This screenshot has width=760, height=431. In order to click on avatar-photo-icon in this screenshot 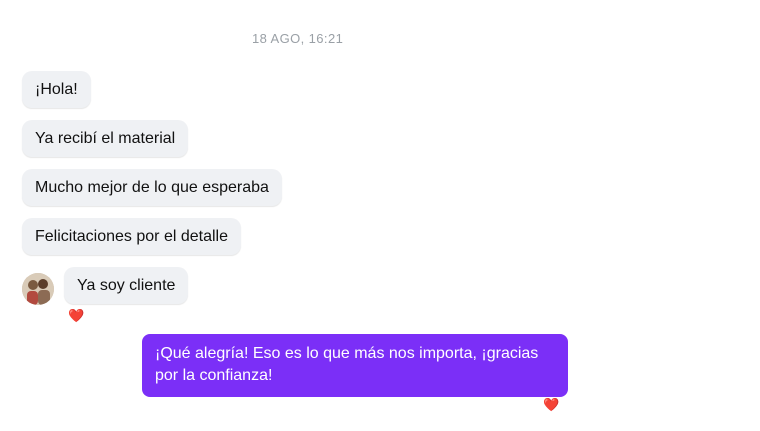, I will do `click(38, 289)`.